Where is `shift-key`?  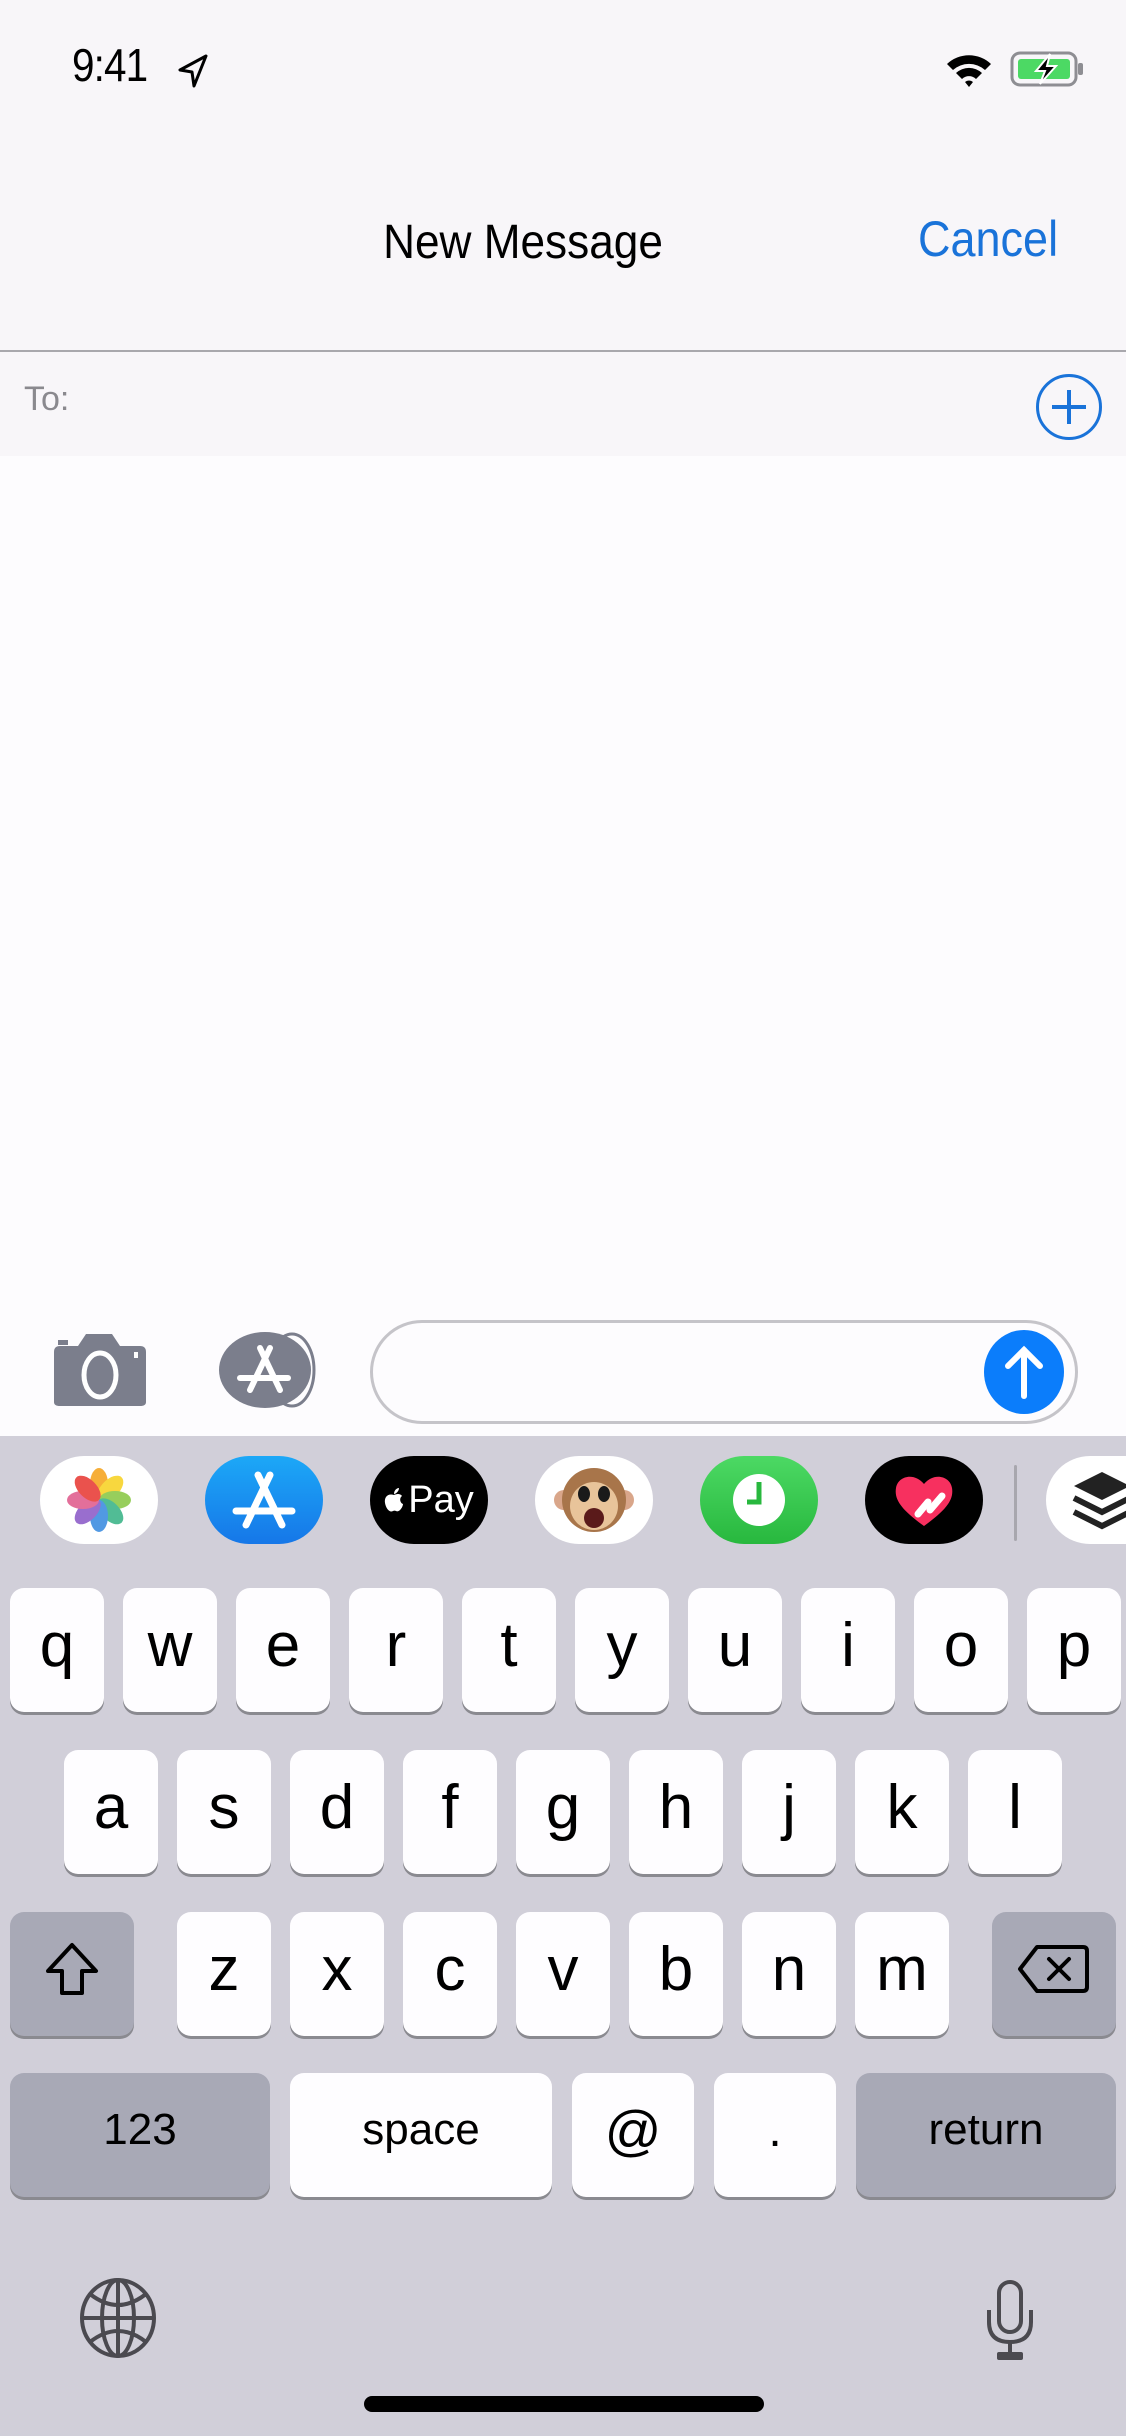
shift-key is located at coordinates (72, 1974).